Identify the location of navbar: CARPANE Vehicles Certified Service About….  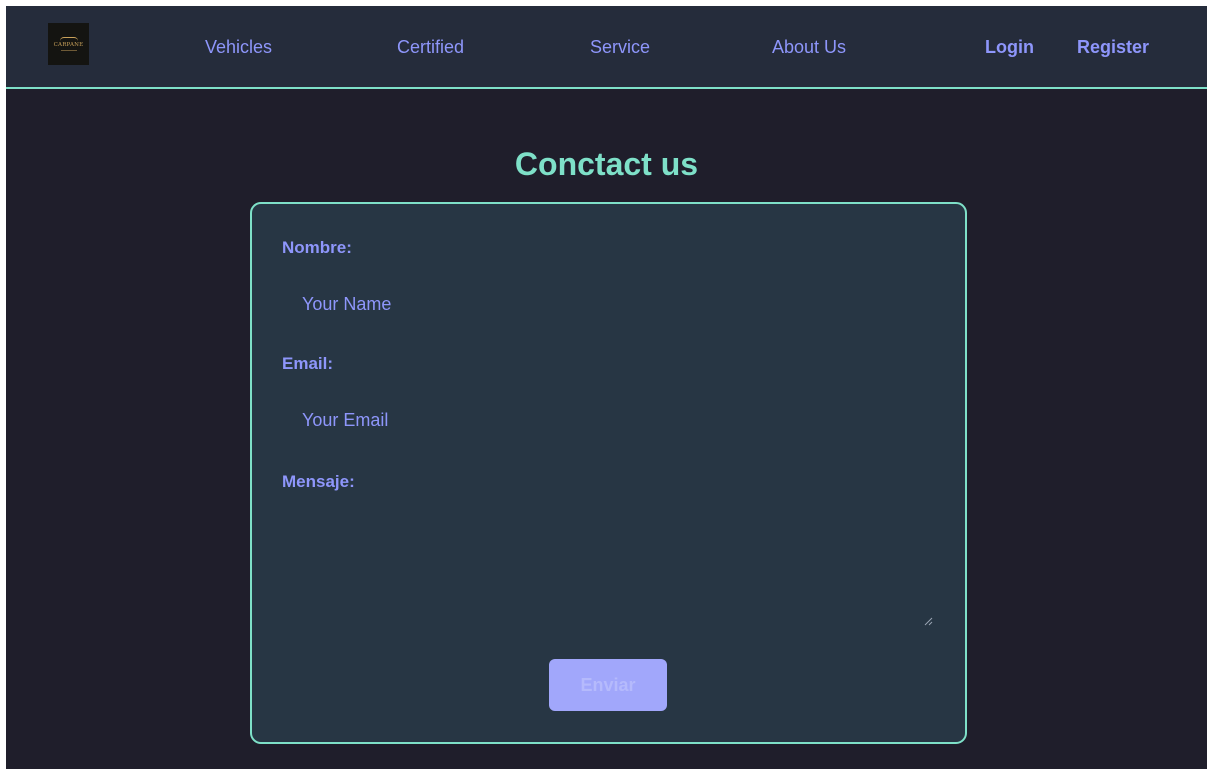
(606, 47).